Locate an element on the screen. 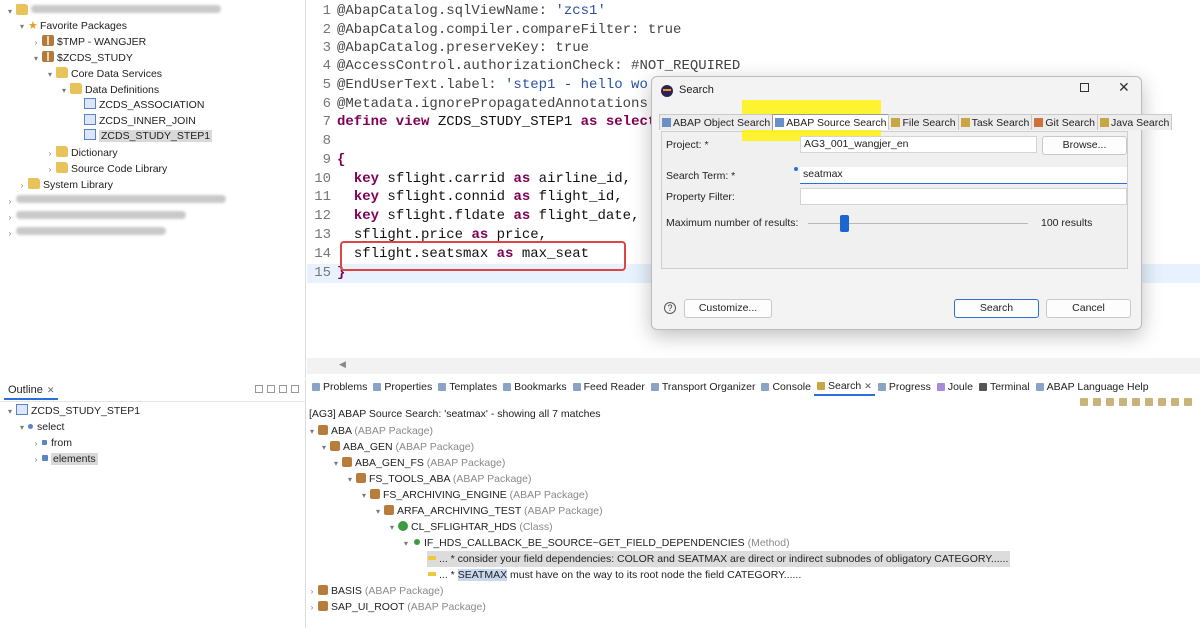 The width and height of the screenshot is (1200, 628). tree-item-system: ▾ is located at coordinates (112, 11).